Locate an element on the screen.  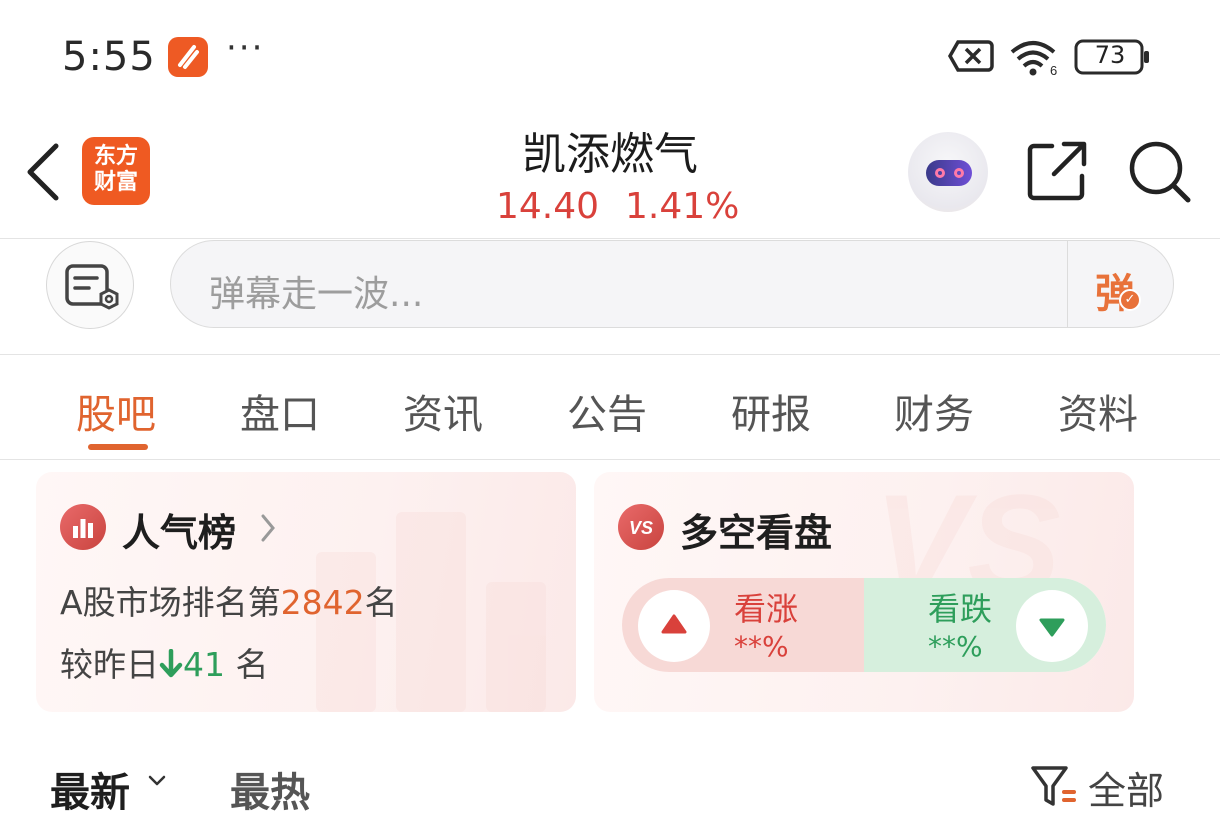
danmaku-check-icon: ✓ is located at coordinates (1130, 300).